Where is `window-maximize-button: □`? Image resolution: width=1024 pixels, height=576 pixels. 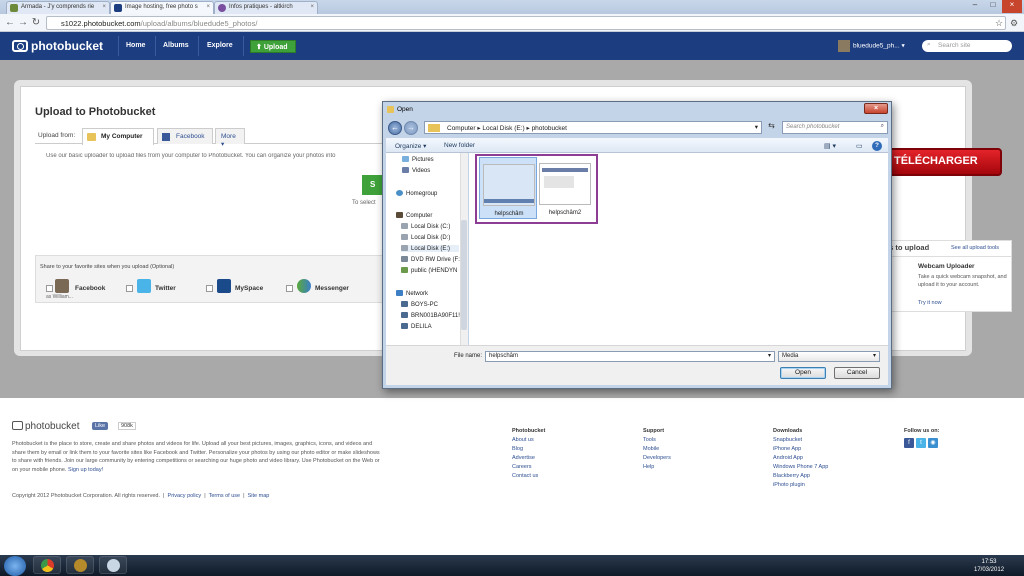 window-maximize-button: □ is located at coordinates (993, 6).